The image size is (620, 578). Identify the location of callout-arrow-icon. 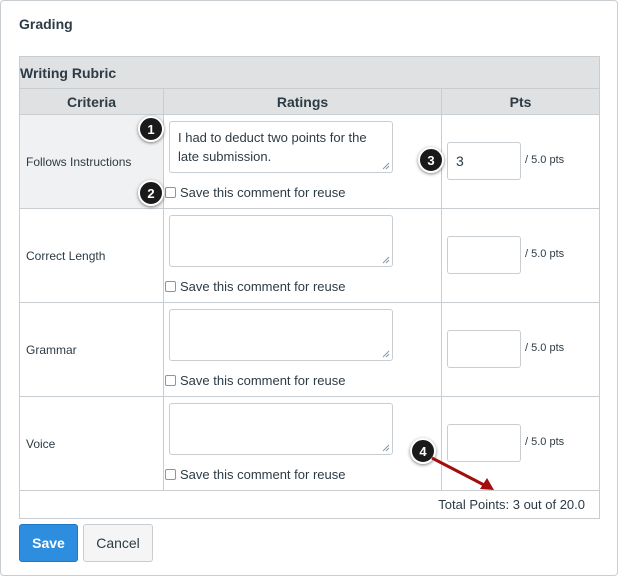
(462, 473).